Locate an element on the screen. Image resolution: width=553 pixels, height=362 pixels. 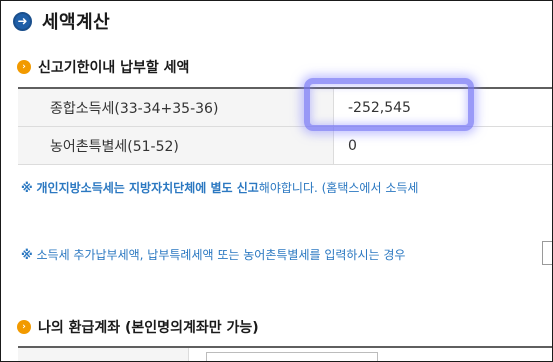
tax-due-section-header: › 신고기한이내 납부할 세액 is located at coordinates (103, 67).